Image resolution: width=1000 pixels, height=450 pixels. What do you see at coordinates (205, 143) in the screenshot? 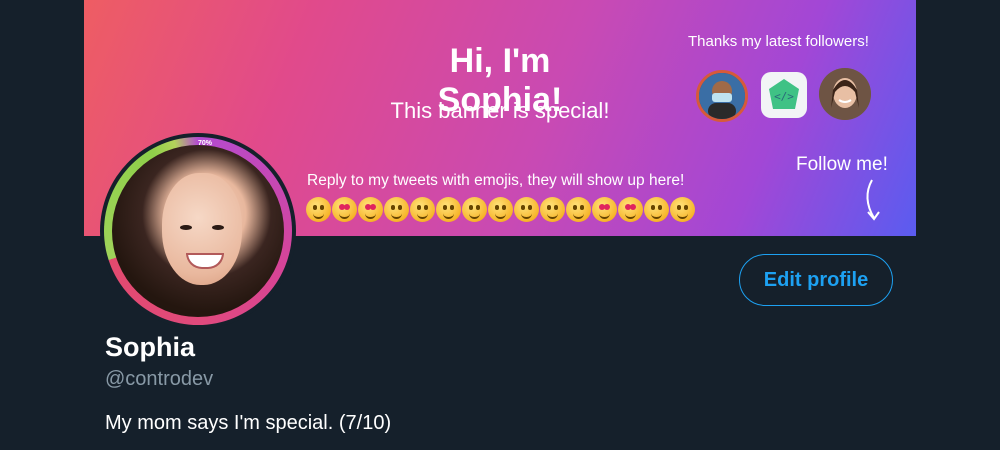
I see `progress-label: 70%` at bounding box center [205, 143].